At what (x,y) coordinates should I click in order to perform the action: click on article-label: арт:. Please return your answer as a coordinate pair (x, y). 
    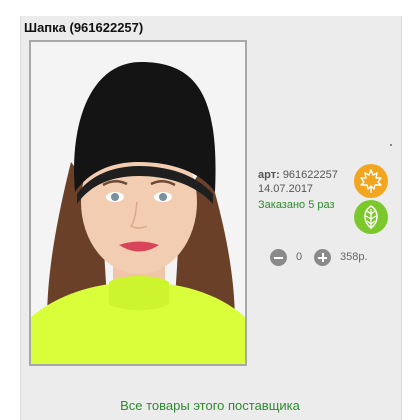
    Looking at the image, I should click on (269, 175).